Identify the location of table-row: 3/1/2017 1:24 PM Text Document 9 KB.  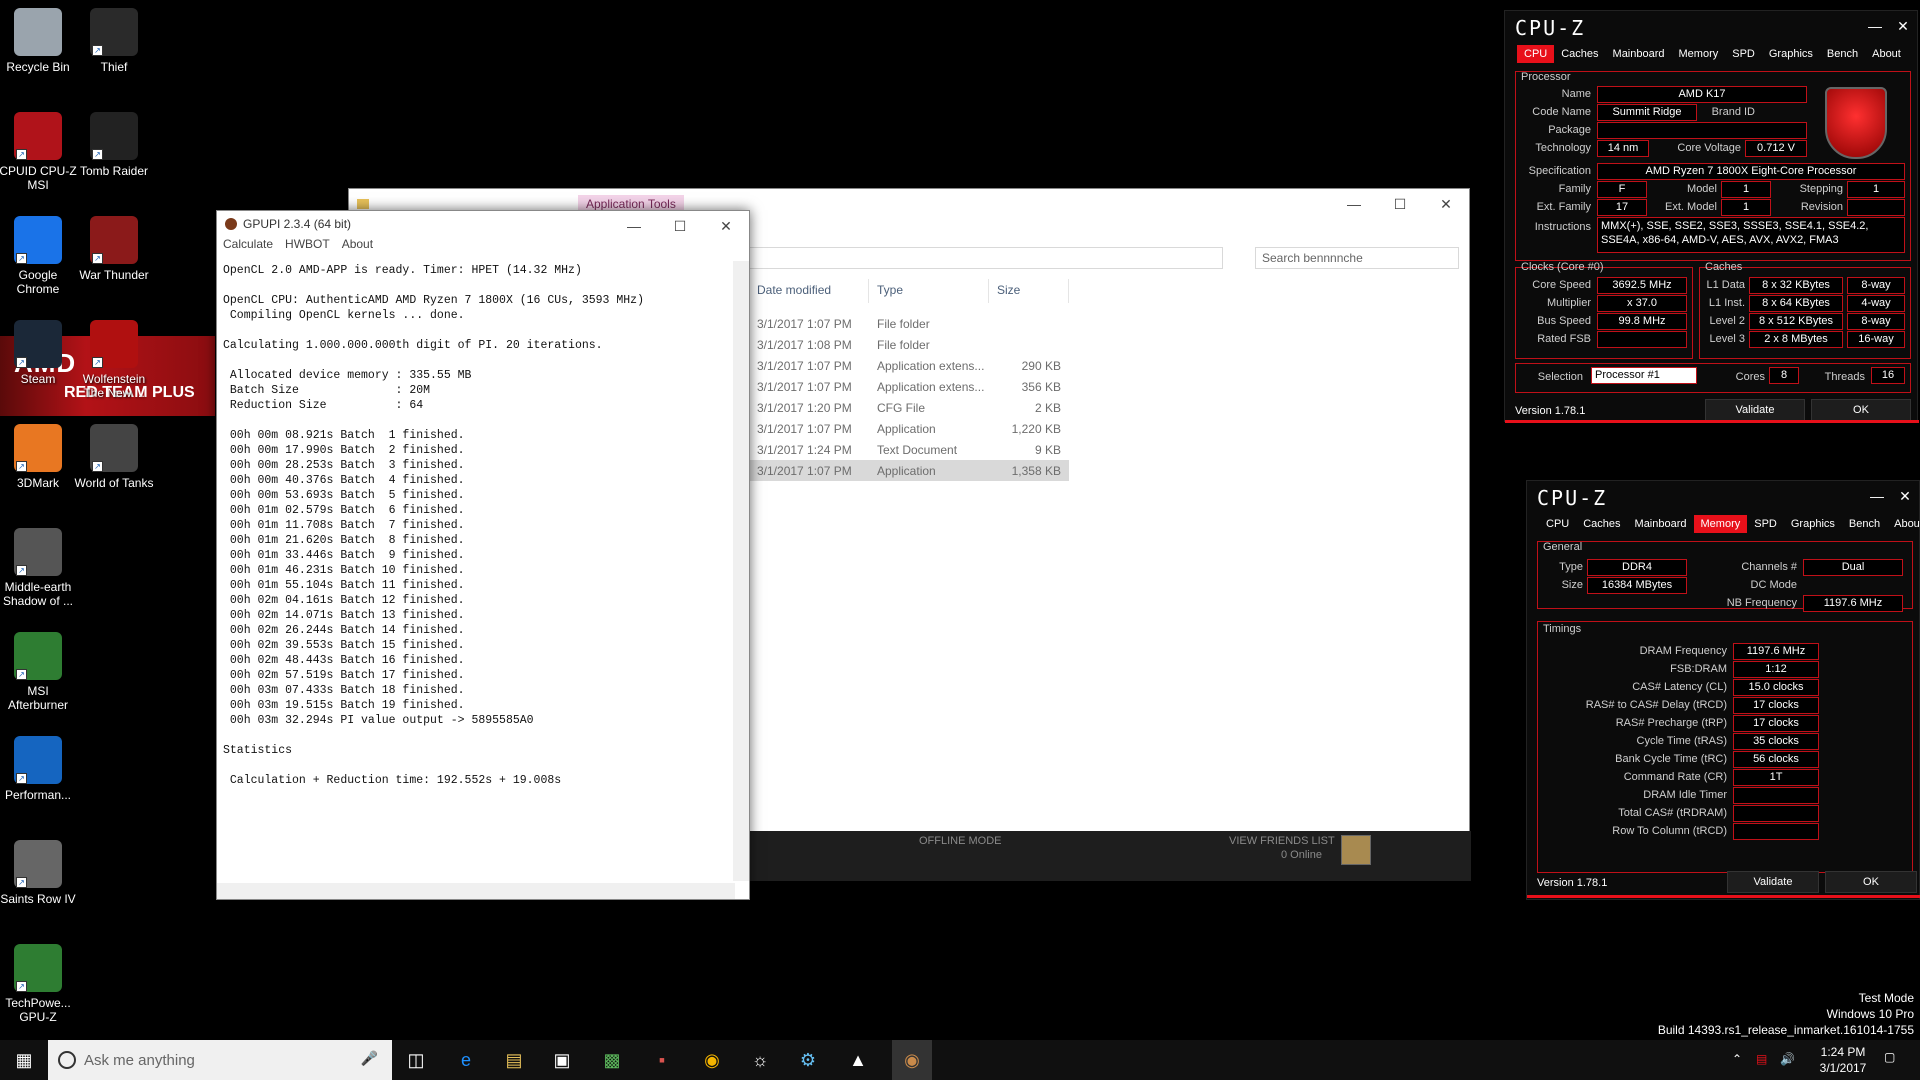
(909, 449).